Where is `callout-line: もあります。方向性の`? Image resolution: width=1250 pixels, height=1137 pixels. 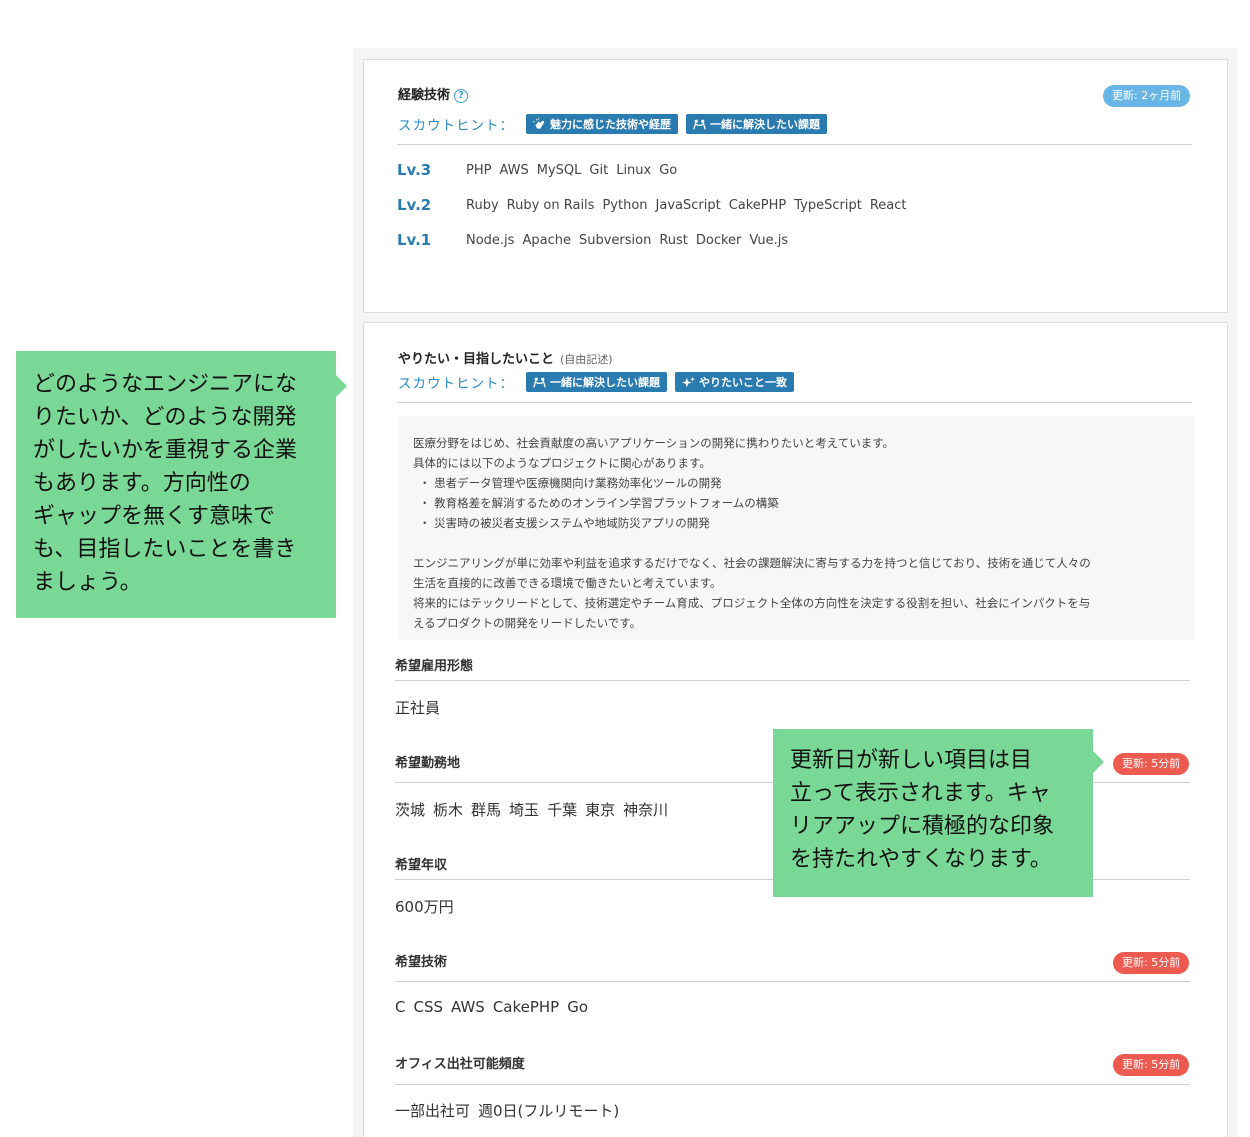
callout-line: もあります。方向性の is located at coordinates (142, 483).